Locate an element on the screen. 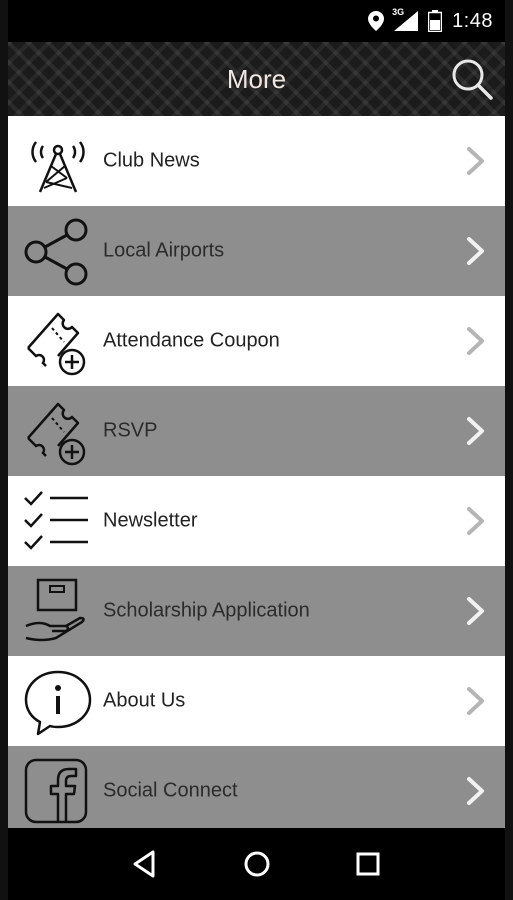  status-time: 1:48 is located at coordinates (472, 20).